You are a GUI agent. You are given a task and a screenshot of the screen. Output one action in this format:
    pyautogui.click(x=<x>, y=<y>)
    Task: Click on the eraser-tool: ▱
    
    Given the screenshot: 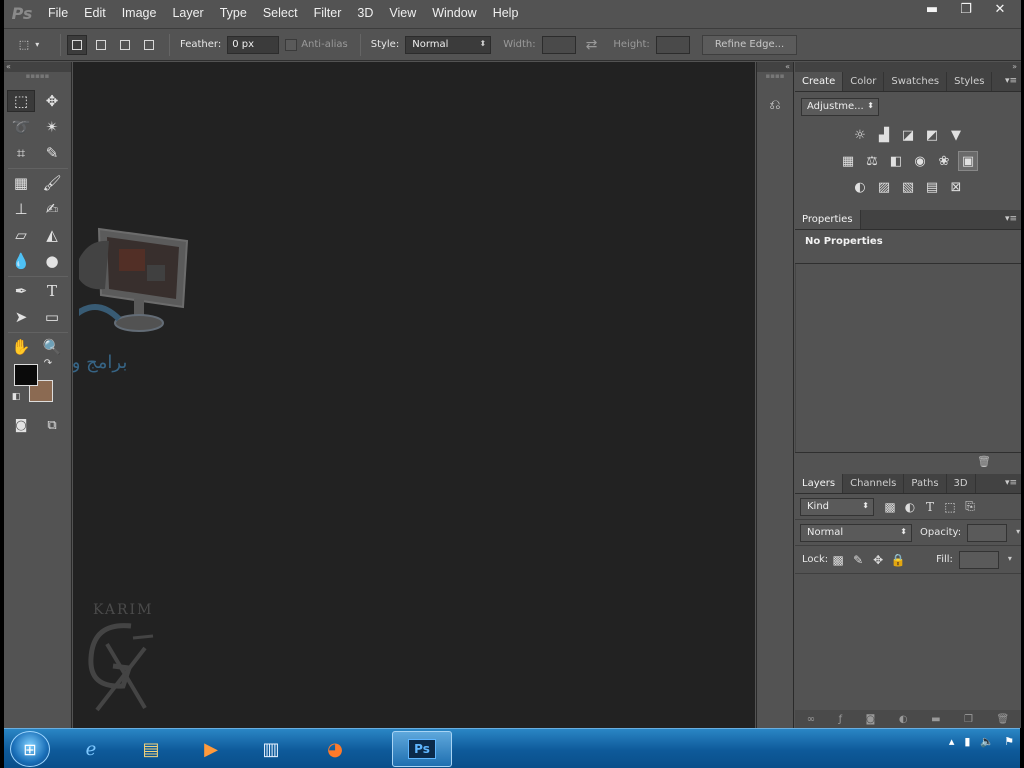 What is the action you would take?
    pyautogui.click(x=21, y=235)
    